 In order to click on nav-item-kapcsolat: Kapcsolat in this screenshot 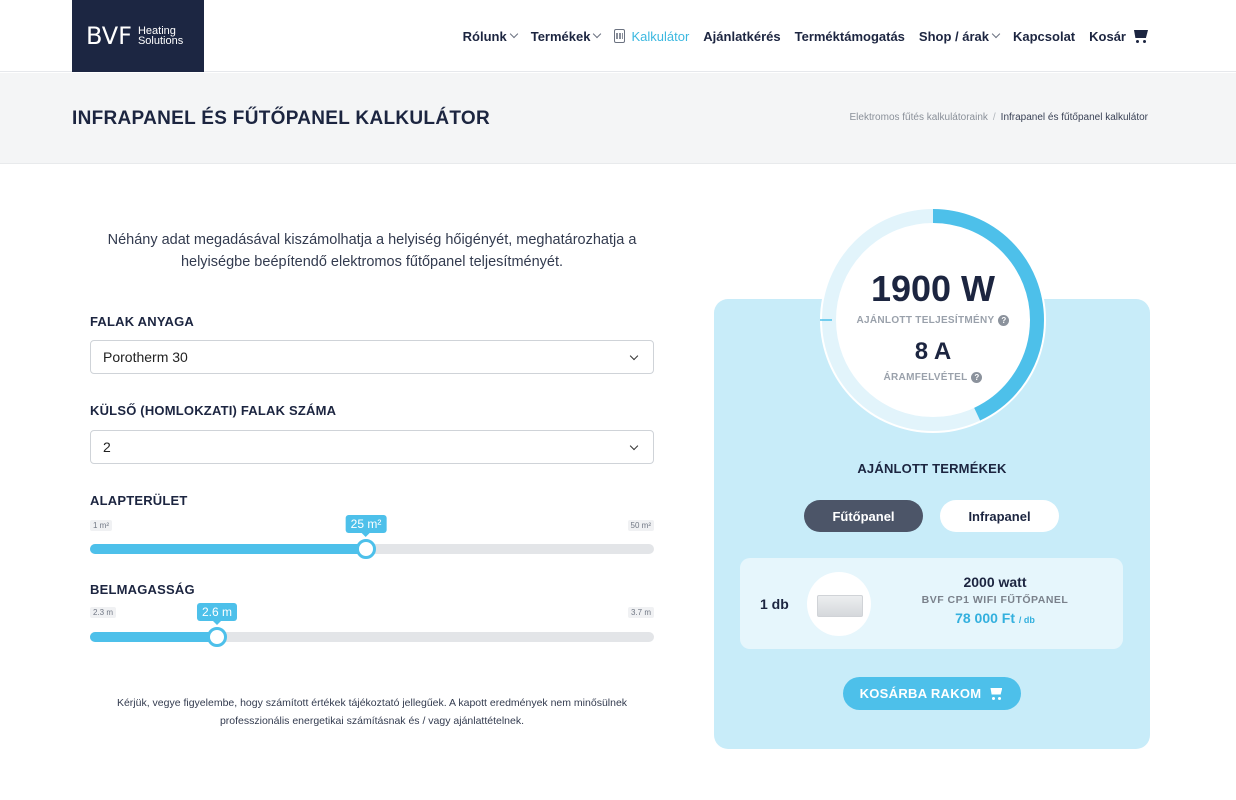, I will do `click(1044, 36)`.